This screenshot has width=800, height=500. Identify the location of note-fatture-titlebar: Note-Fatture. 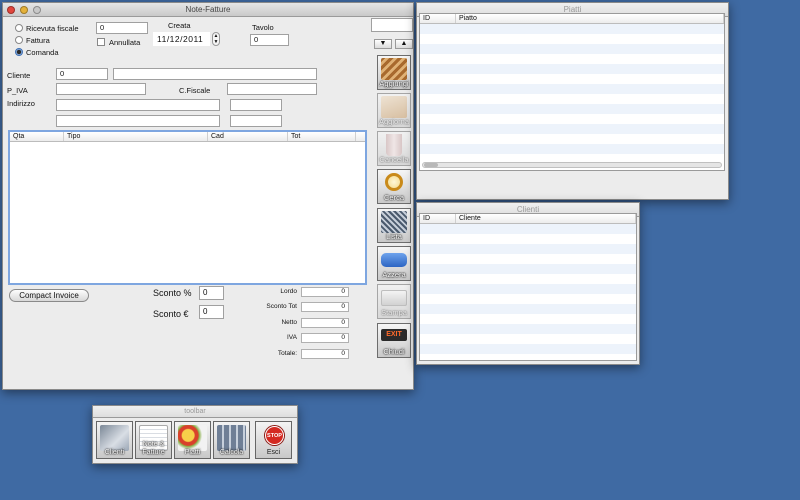
(208, 10).